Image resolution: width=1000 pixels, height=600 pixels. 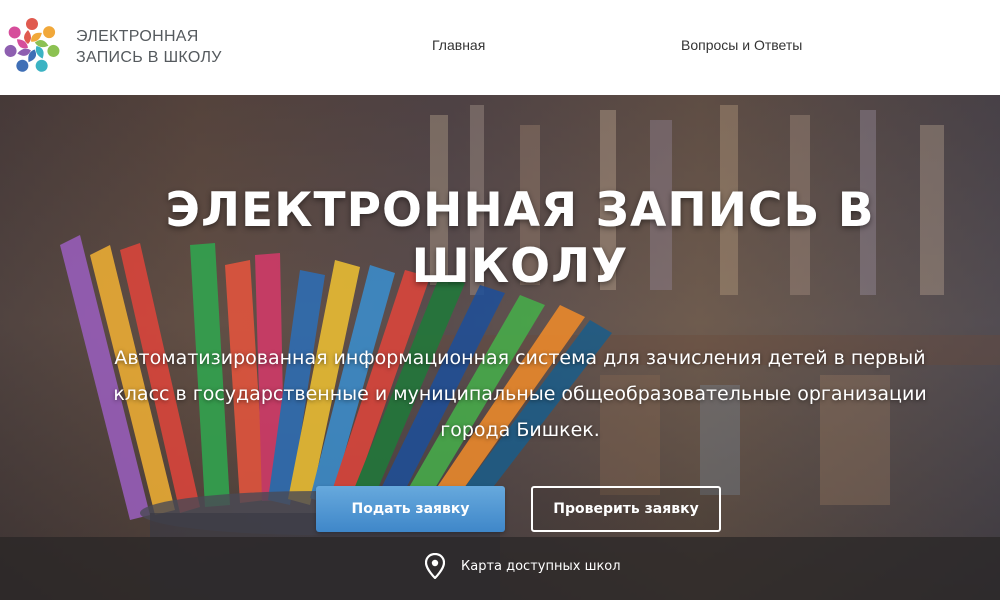 I want to click on school-map-label: Карта доступных школ, so click(x=541, y=566).